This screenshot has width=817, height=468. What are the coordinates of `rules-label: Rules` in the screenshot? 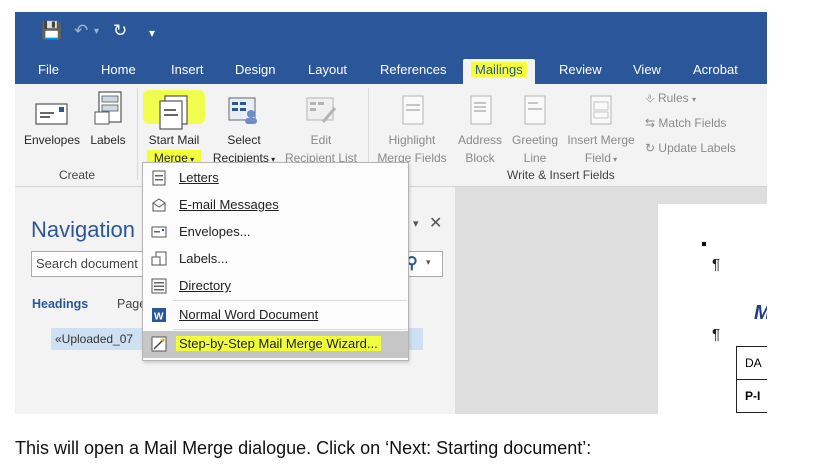 It's located at (673, 98).